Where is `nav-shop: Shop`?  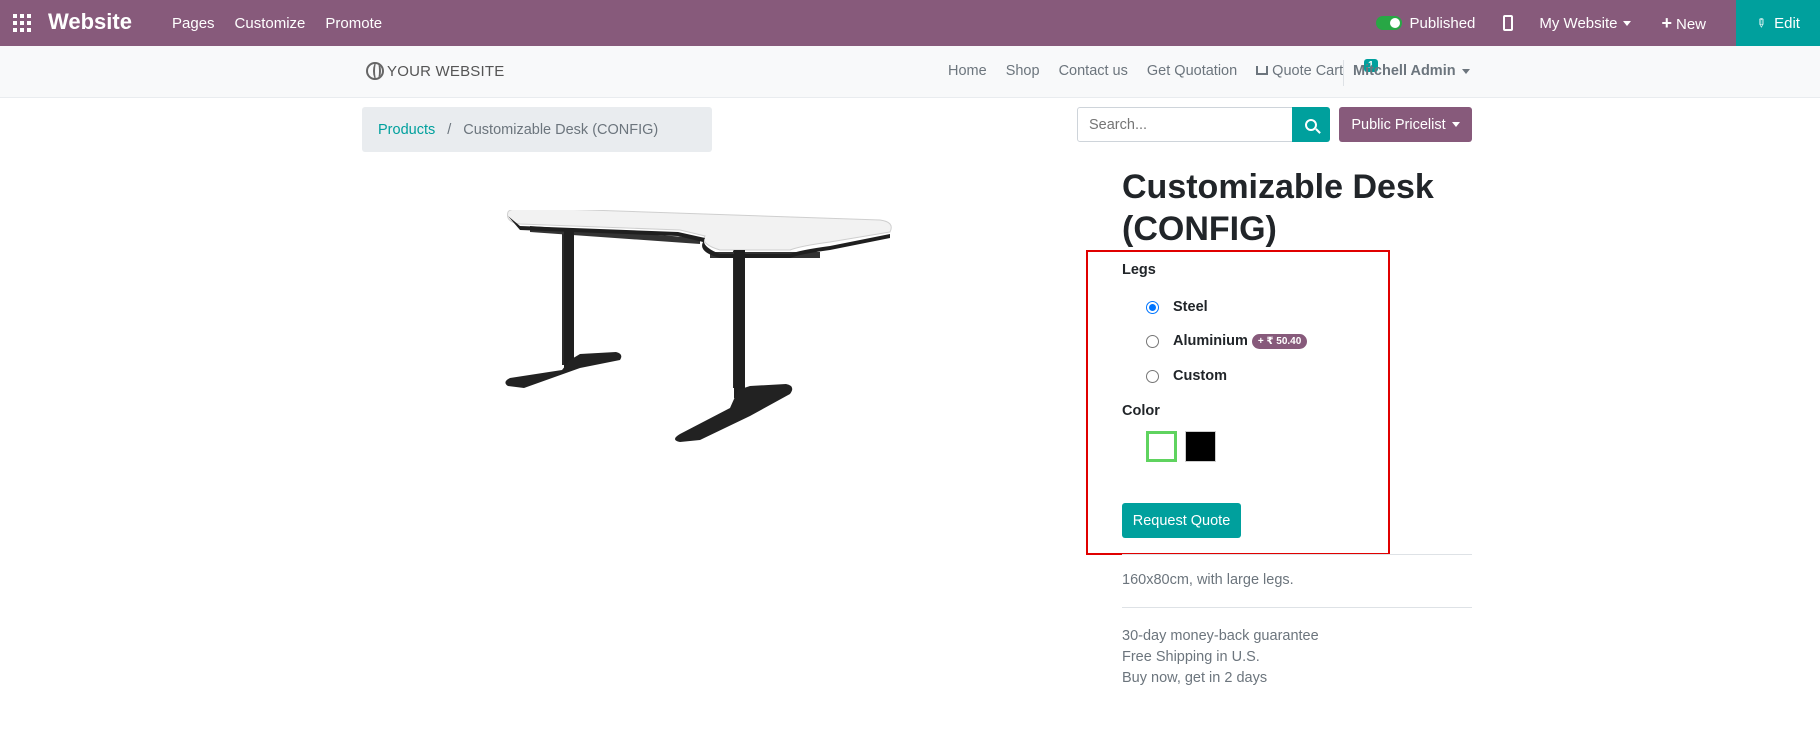 nav-shop: Shop is located at coordinates (1023, 71).